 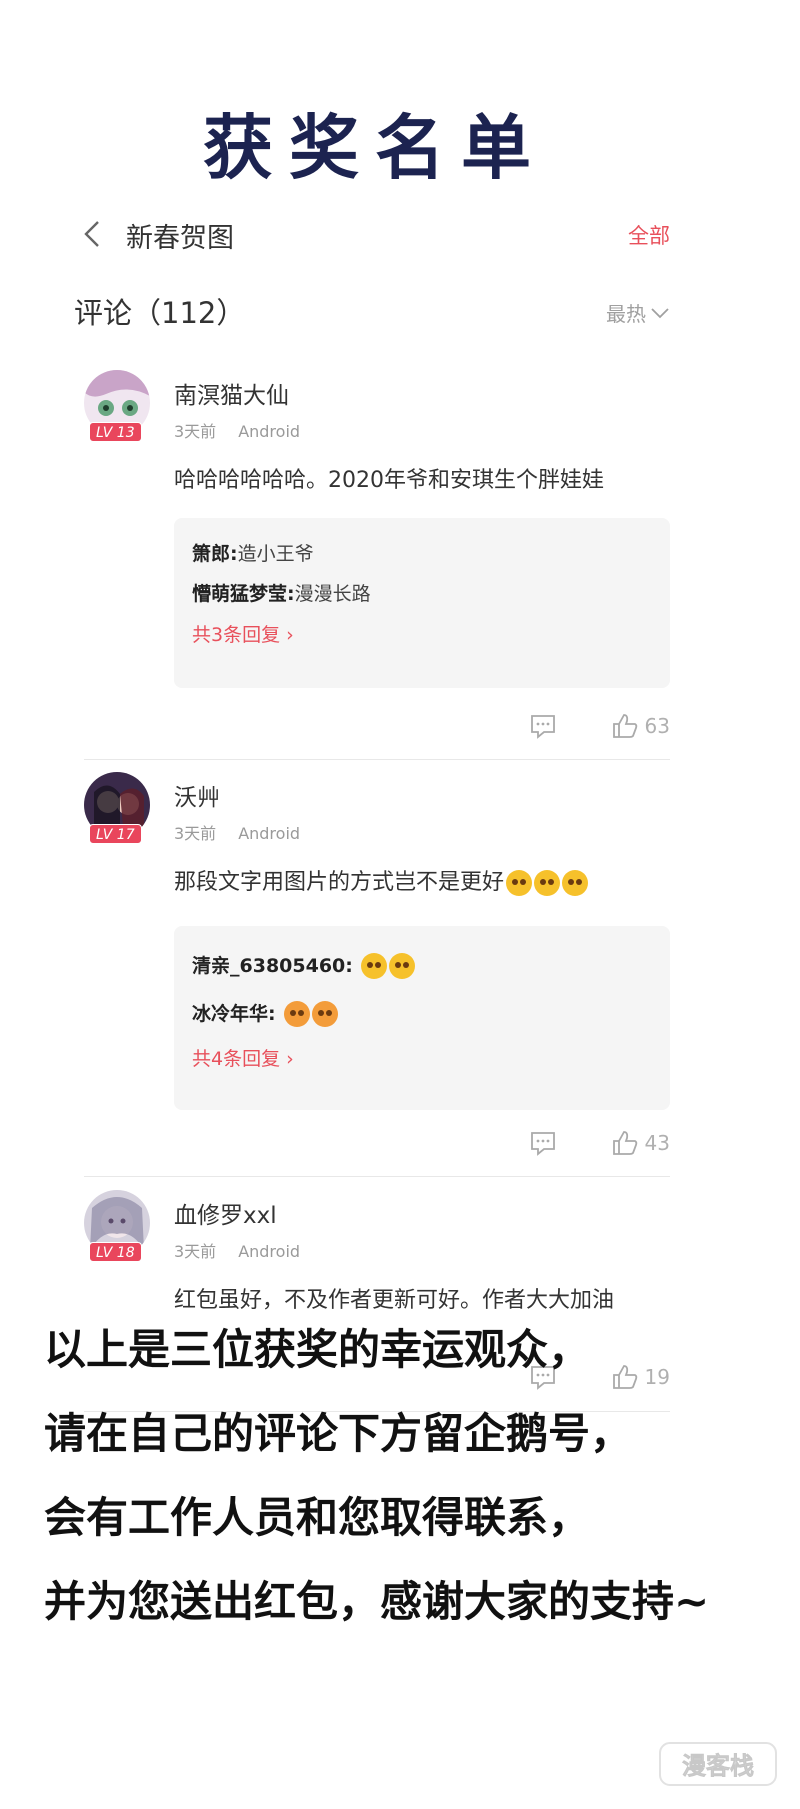 What do you see at coordinates (389, 480) in the screenshot?
I see `comment-text: 哈哈哈哈哈哈。2020年爷和安琪生个胖娃娃` at bounding box center [389, 480].